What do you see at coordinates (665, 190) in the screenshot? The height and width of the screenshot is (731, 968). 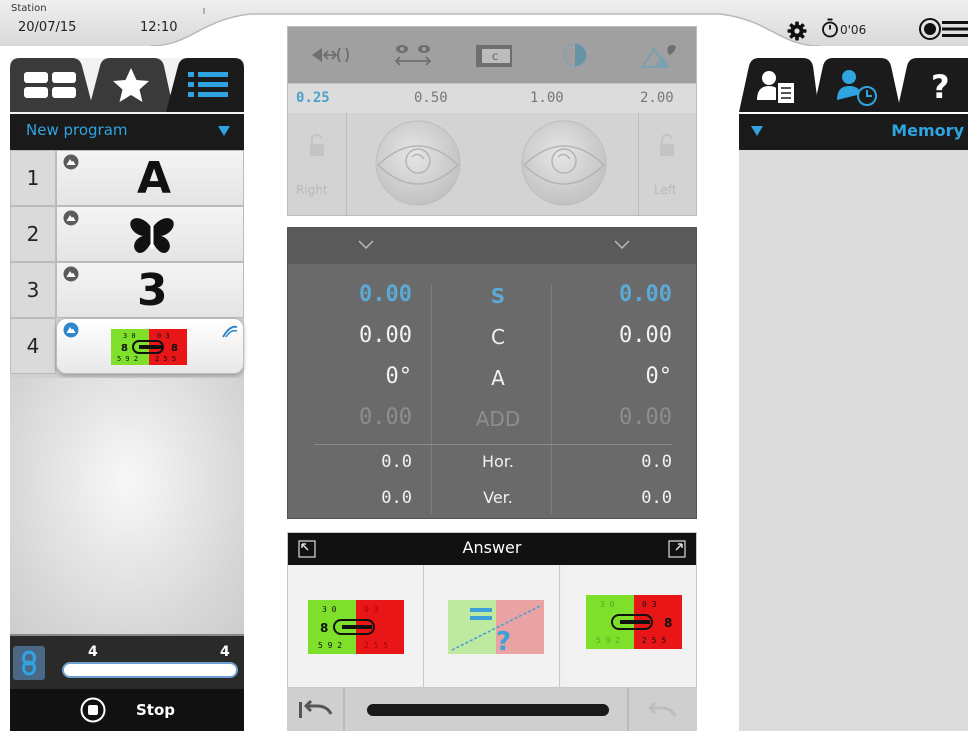 I see `left-eye-label: Left` at bounding box center [665, 190].